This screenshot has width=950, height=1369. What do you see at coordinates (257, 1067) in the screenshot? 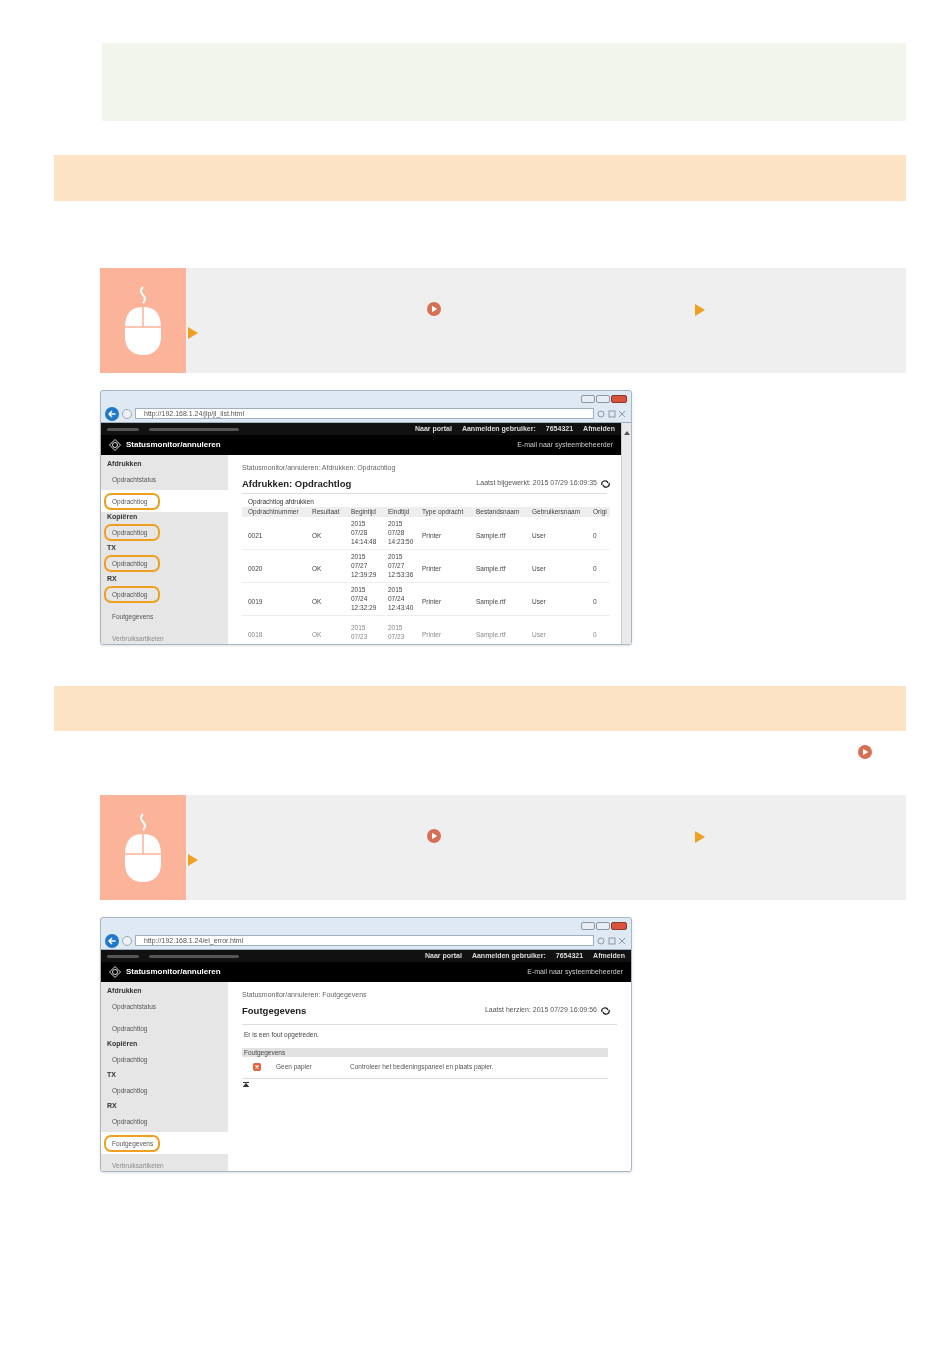
I see `error-icon` at bounding box center [257, 1067].